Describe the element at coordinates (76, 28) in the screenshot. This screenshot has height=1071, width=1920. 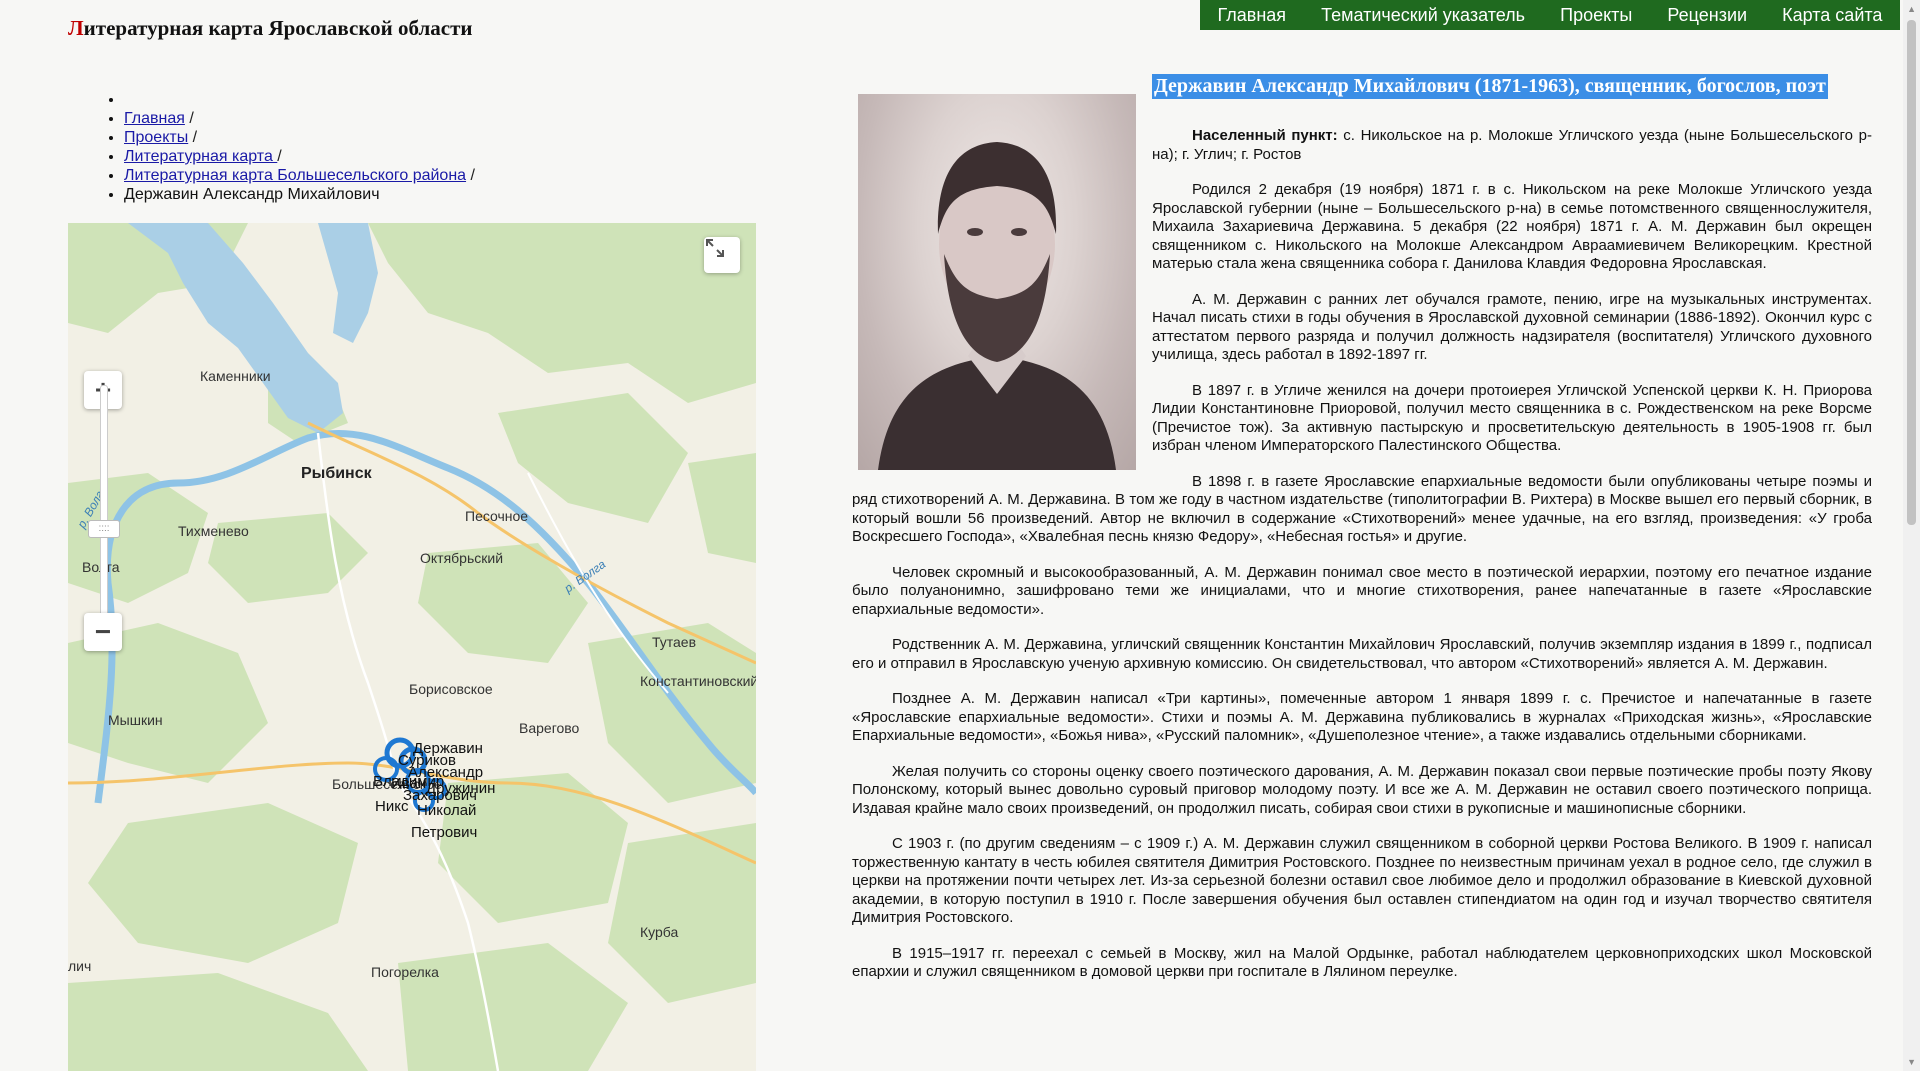
I see `site-title-first-letter: Л` at that location.